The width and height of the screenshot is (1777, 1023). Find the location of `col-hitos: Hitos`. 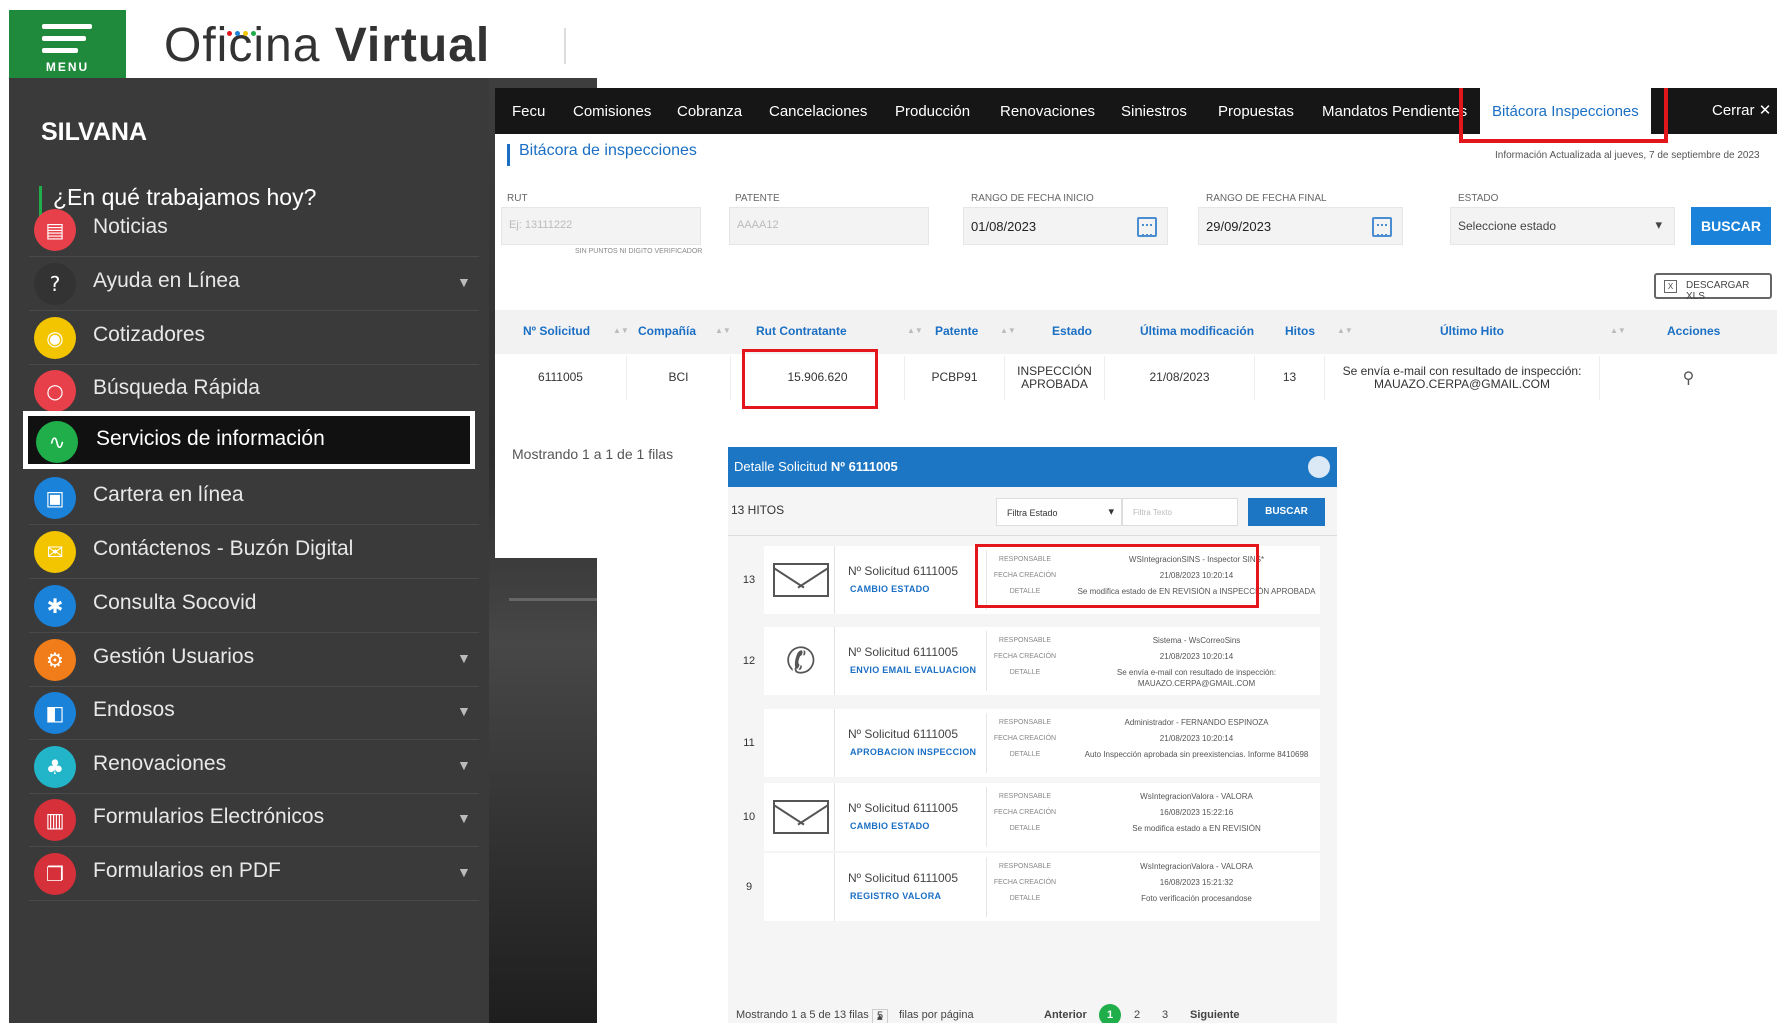

col-hitos: Hitos is located at coordinates (1300, 331).